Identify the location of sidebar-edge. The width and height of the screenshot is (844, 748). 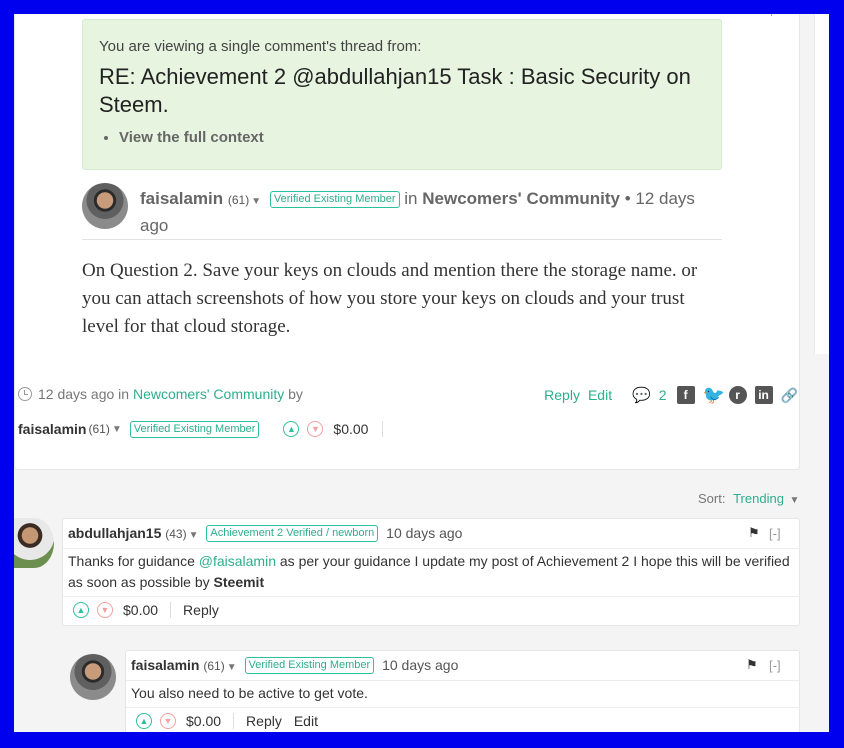
(821, 184).